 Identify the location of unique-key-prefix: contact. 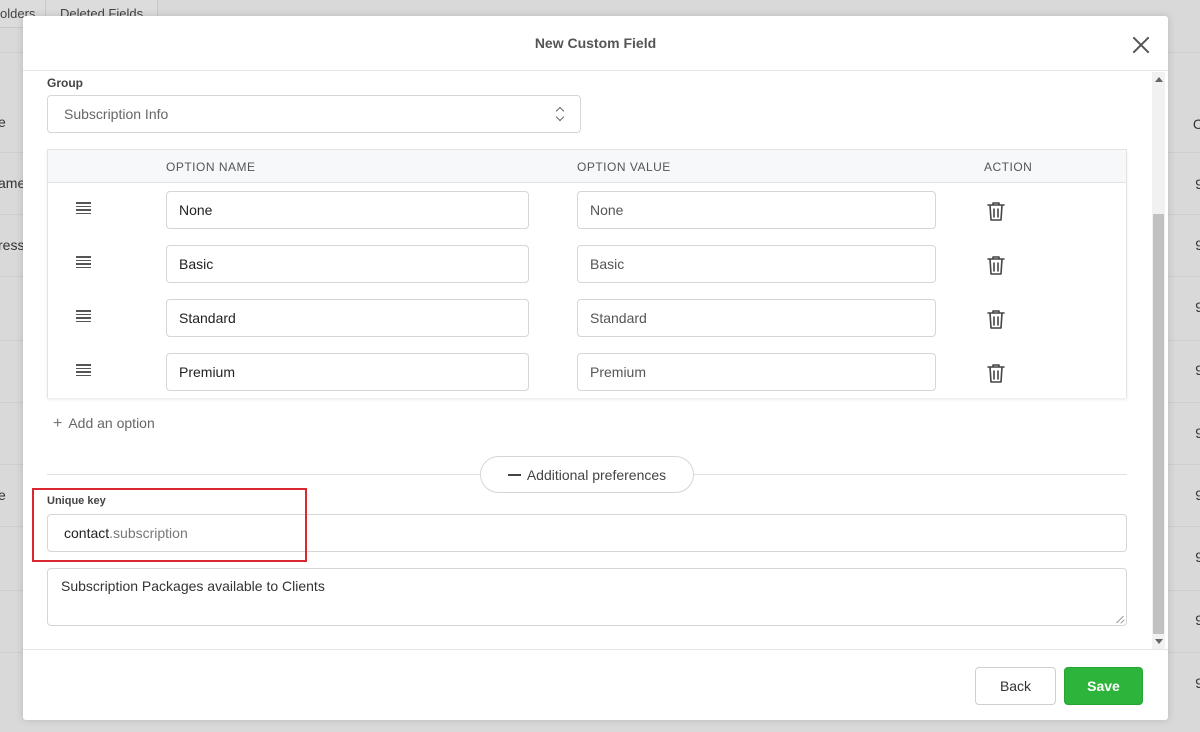
(87, 533).